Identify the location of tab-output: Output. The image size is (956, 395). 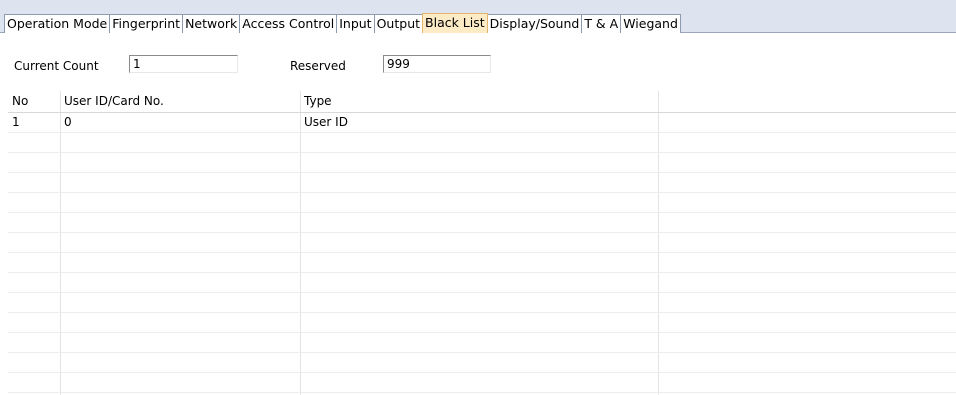
(398, 23).